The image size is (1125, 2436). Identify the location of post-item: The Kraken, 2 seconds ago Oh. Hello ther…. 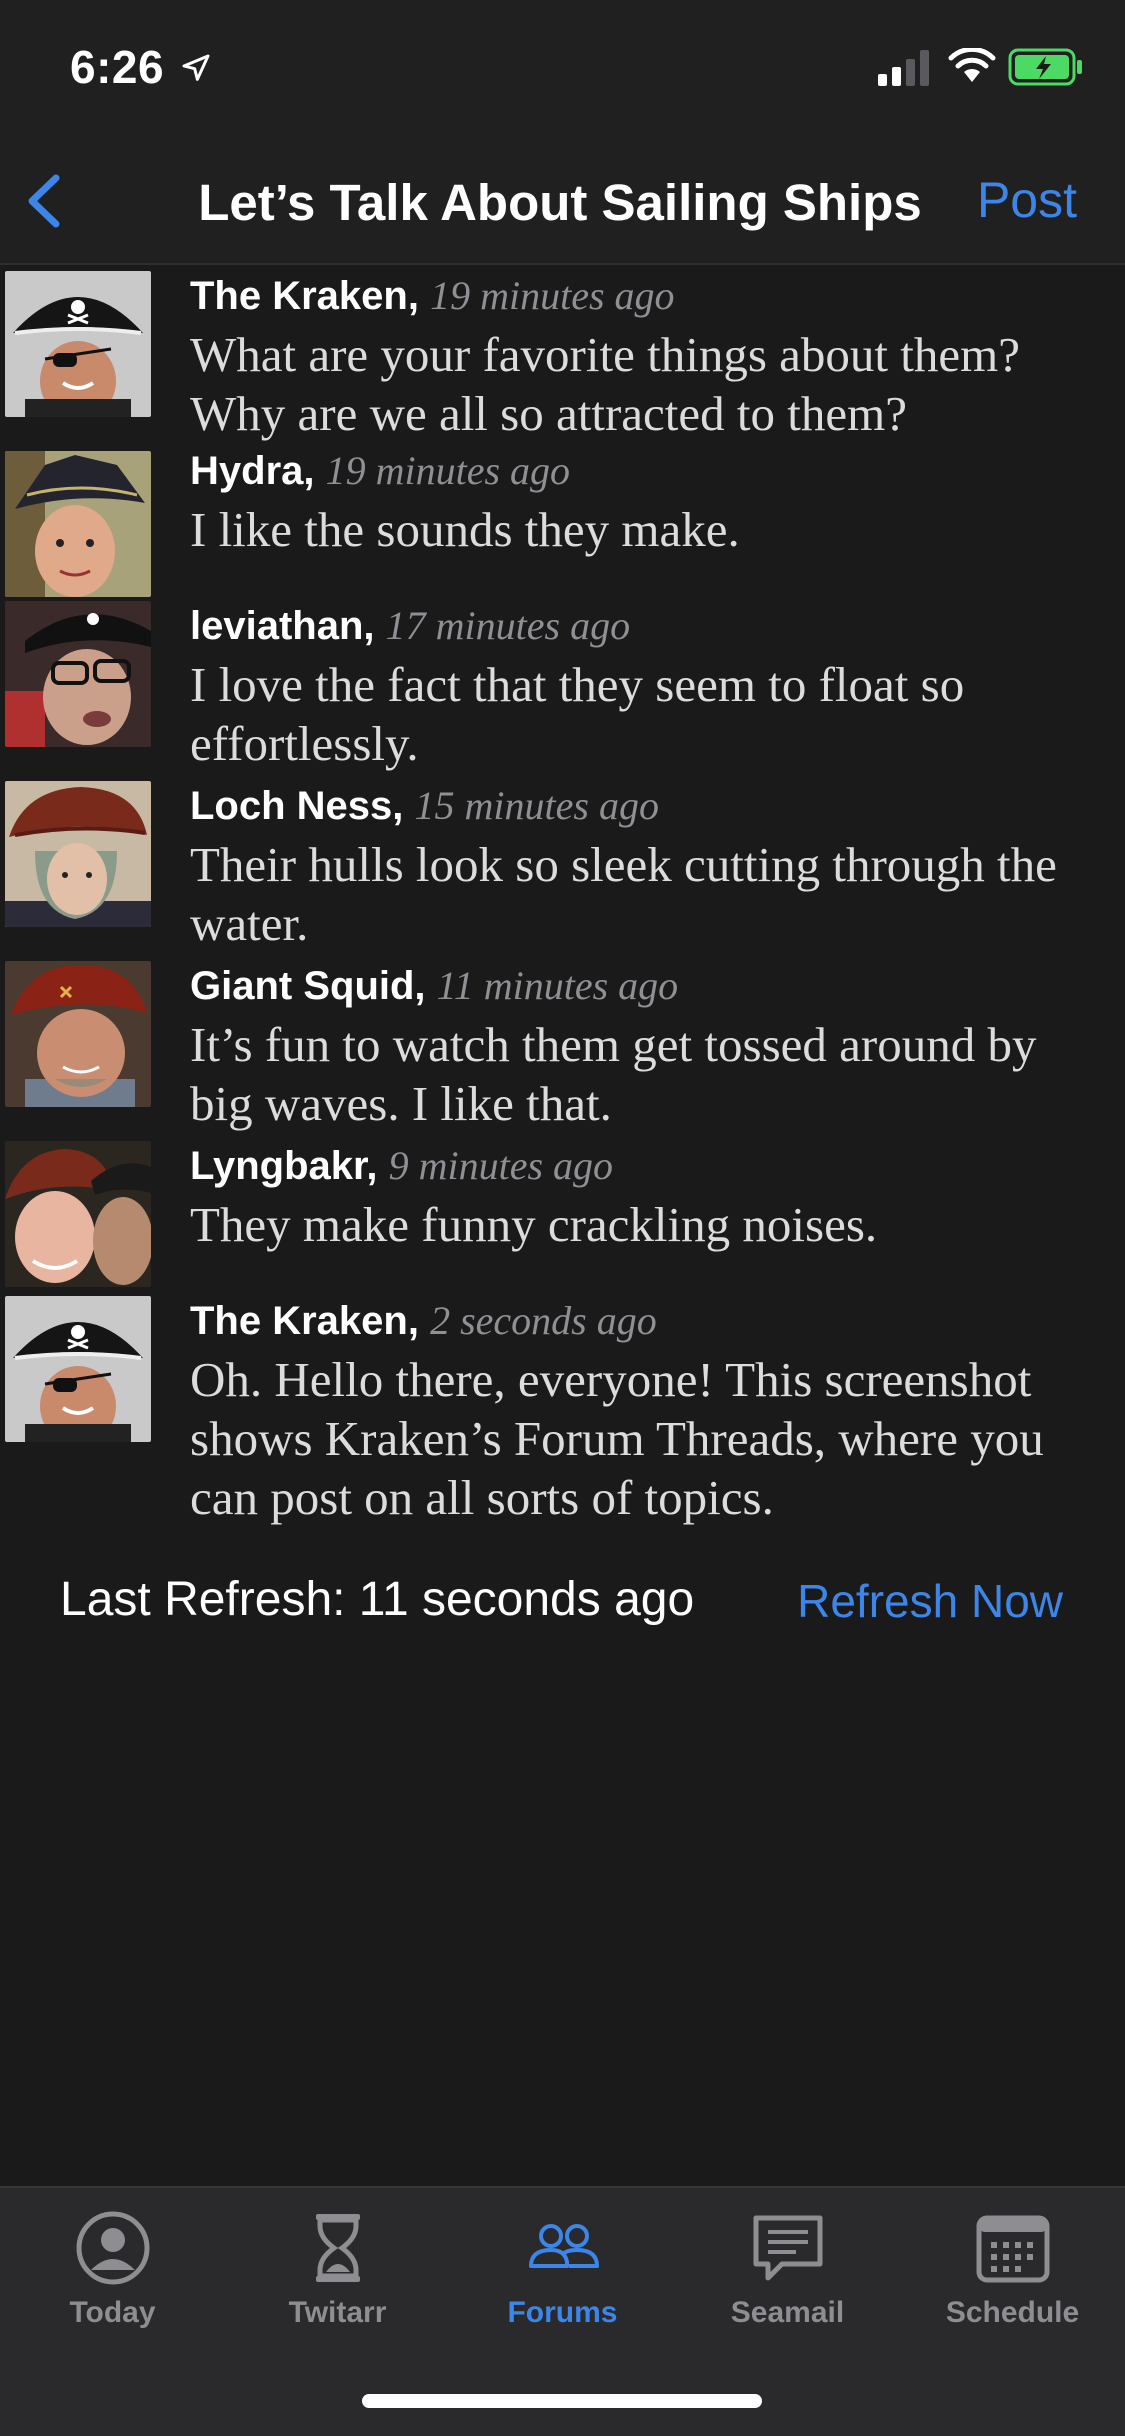
(562, 1416).